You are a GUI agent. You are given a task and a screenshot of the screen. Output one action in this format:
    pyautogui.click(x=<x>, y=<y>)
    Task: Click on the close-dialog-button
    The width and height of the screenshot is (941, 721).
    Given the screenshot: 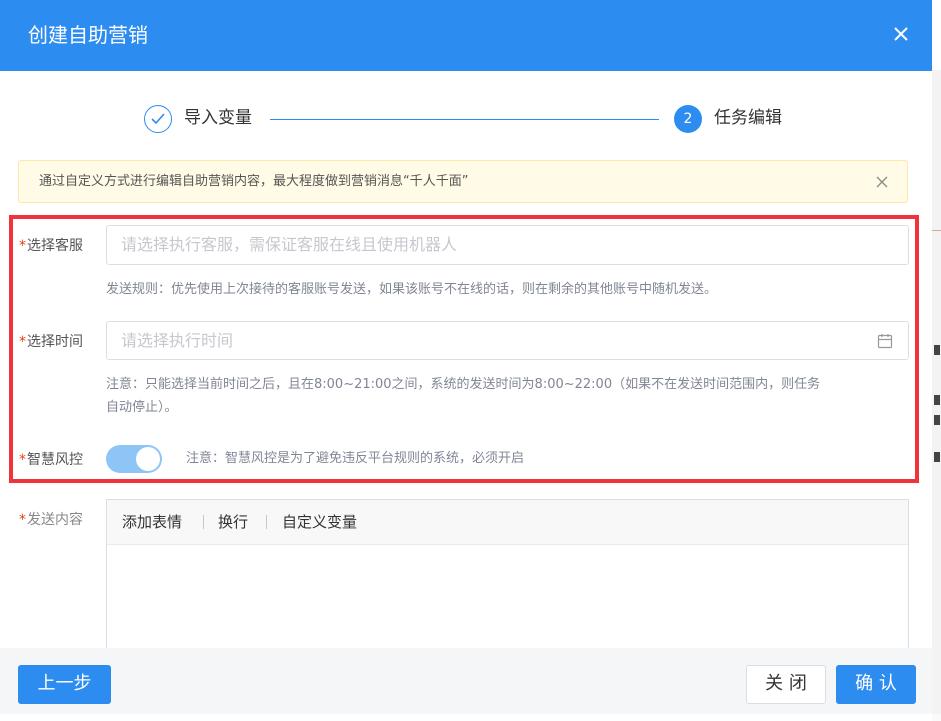 What is the action you would take?
    pyautogui.click(x=901, y=34)
    